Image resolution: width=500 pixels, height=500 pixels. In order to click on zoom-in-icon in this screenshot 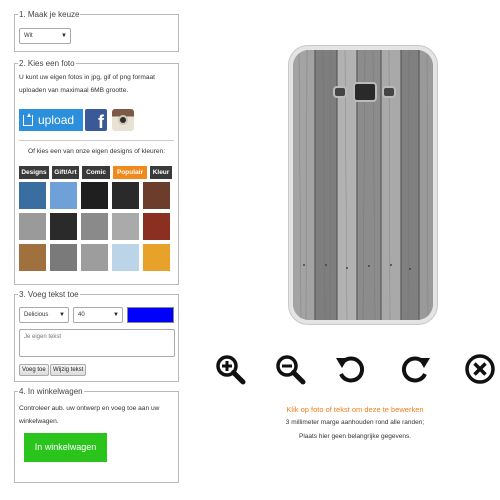, I will do `click(230, 369)`.